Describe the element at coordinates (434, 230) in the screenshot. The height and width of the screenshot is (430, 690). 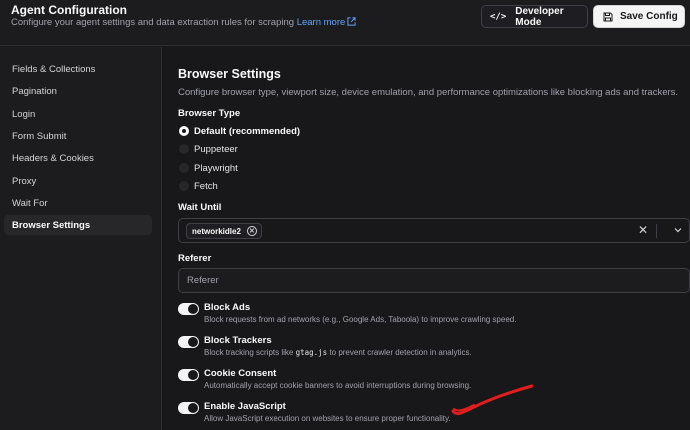
I see `wait-until-select: networkidle2 ✕ ✕` at that location.